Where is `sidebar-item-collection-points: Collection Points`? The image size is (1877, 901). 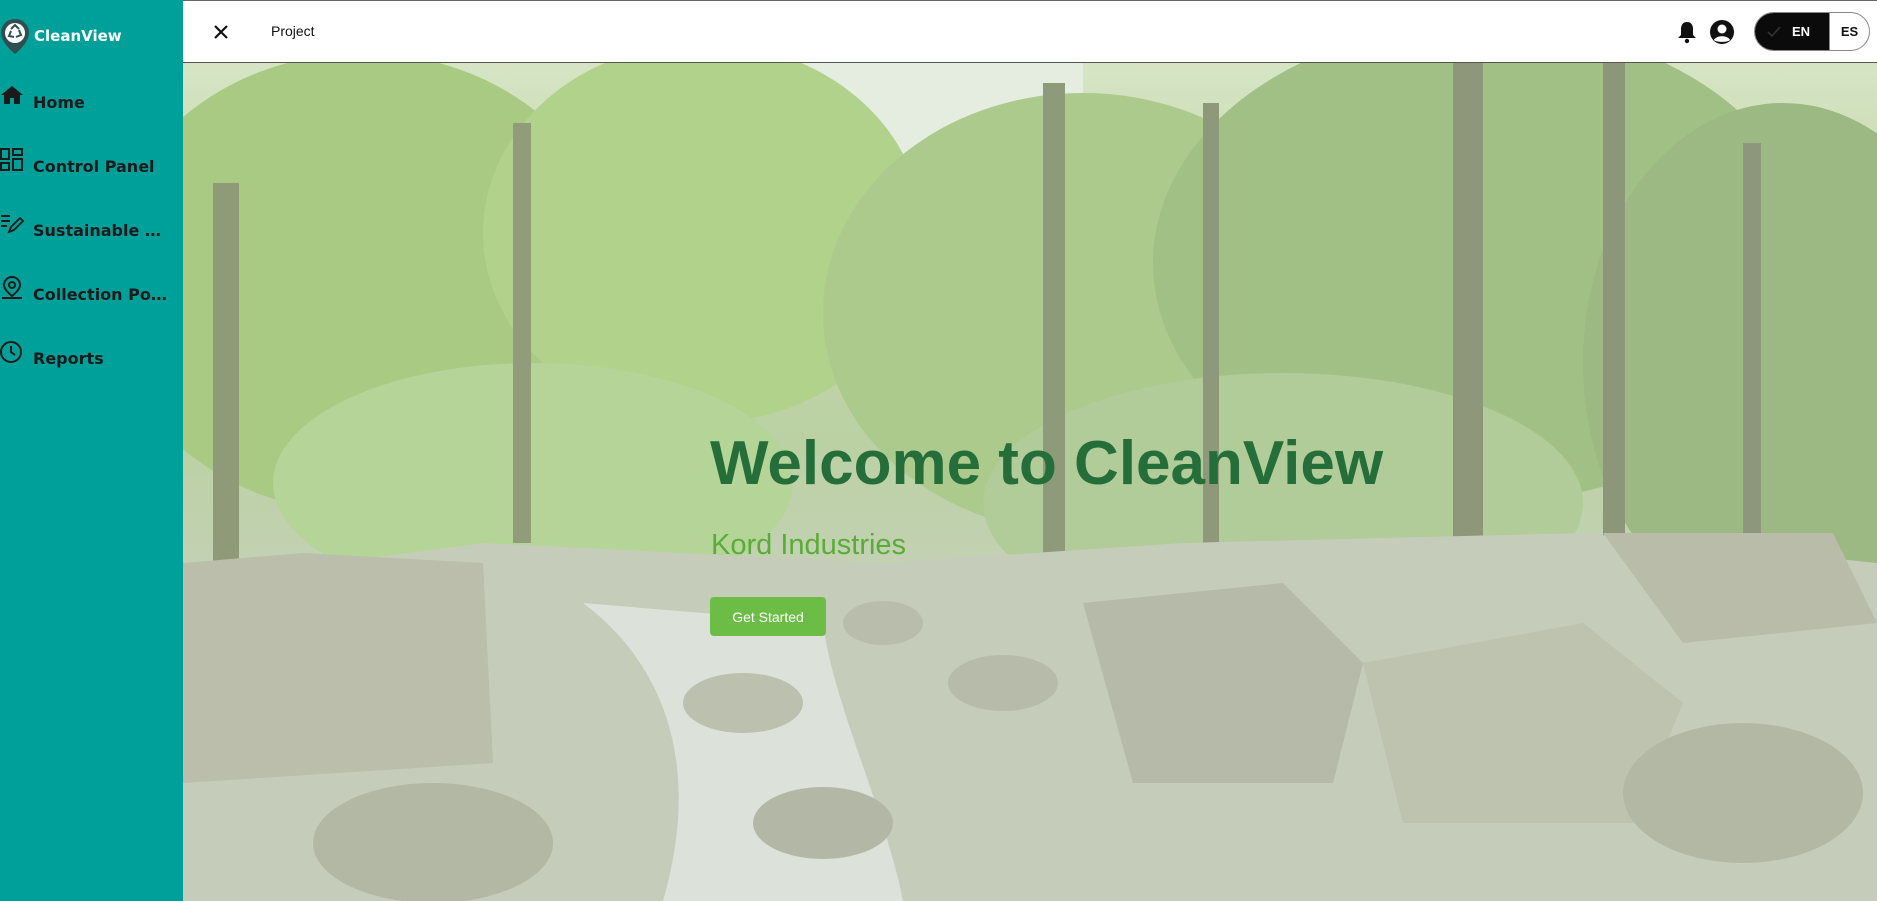 sidebar-item-collection-points: Collection Points is located at coordinates (91, 292).